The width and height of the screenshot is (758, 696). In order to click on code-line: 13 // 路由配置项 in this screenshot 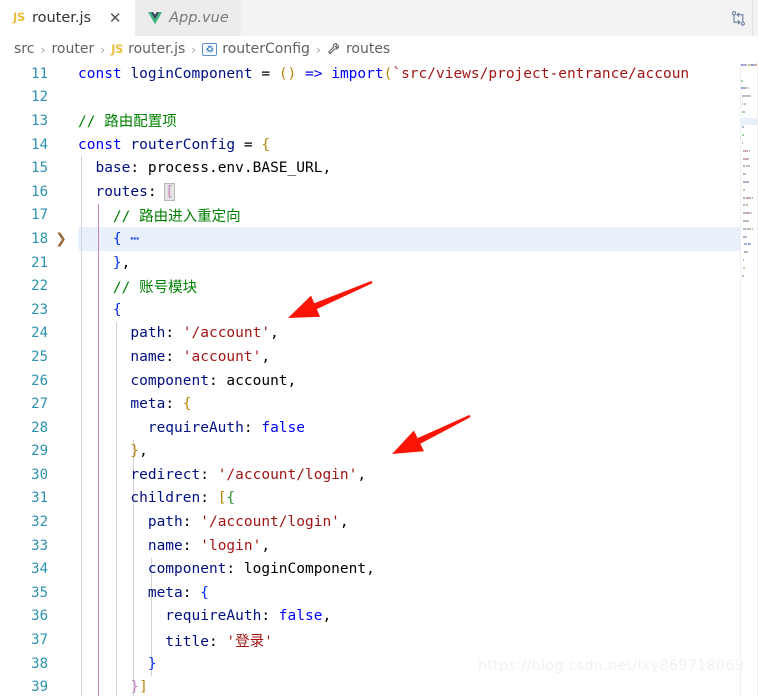, I will do `click(379, 121)`.